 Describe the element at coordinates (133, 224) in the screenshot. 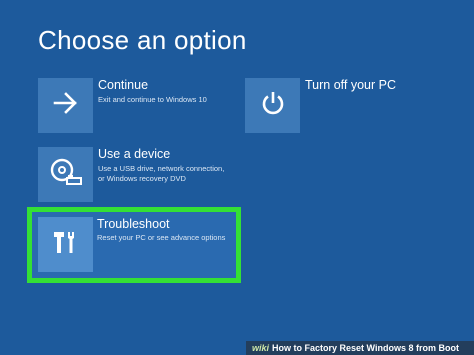

I see `troubleshoot-label: Troubleshoot` at that location.